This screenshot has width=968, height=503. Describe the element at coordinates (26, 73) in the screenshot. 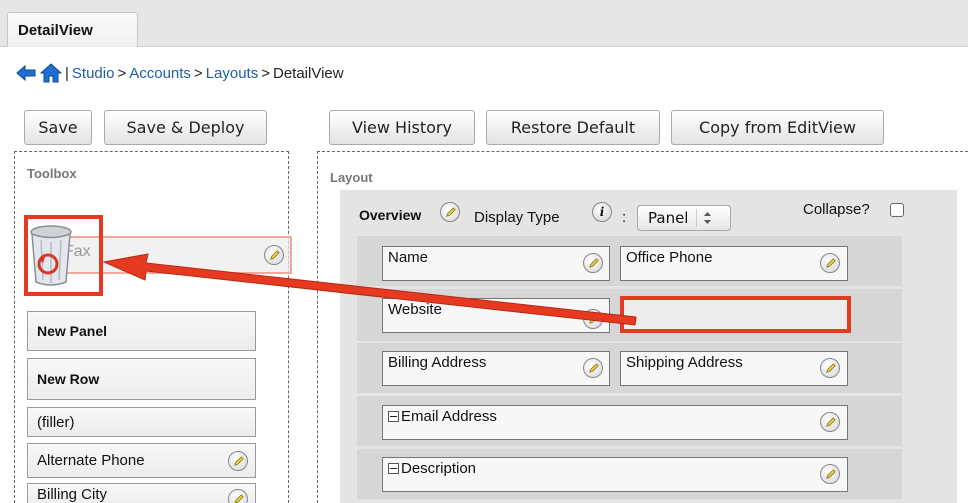

I see `back-arrow-icon` at that location.